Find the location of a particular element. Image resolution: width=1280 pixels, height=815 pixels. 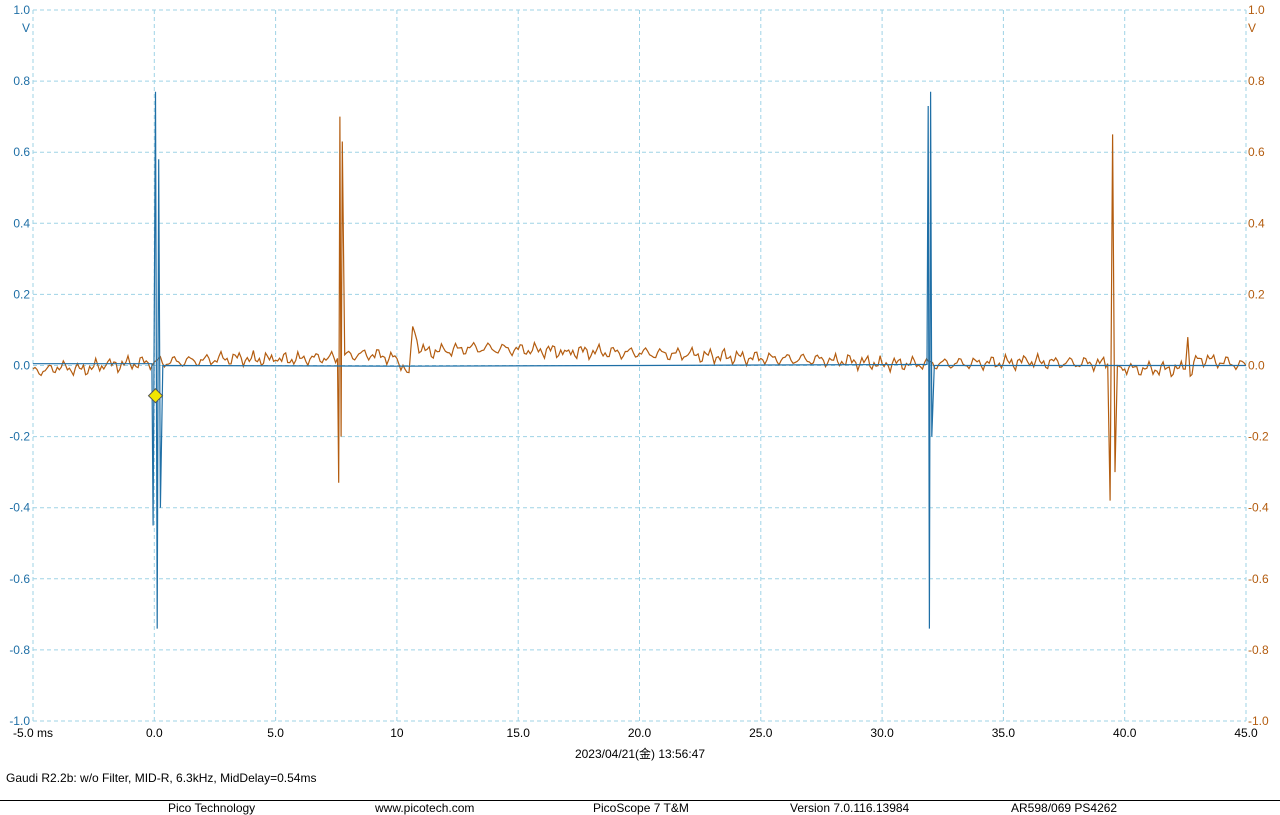

right-axis-tick-label: -0.8 is located at coordinates (1258, 650).